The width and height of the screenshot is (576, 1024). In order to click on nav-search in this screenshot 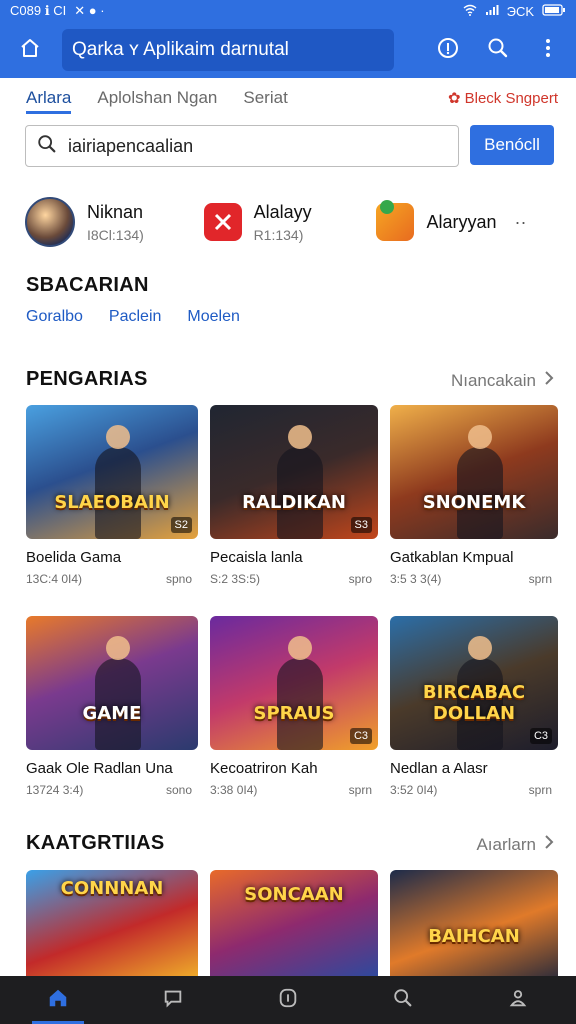, I will do `click(403, 1000)`.